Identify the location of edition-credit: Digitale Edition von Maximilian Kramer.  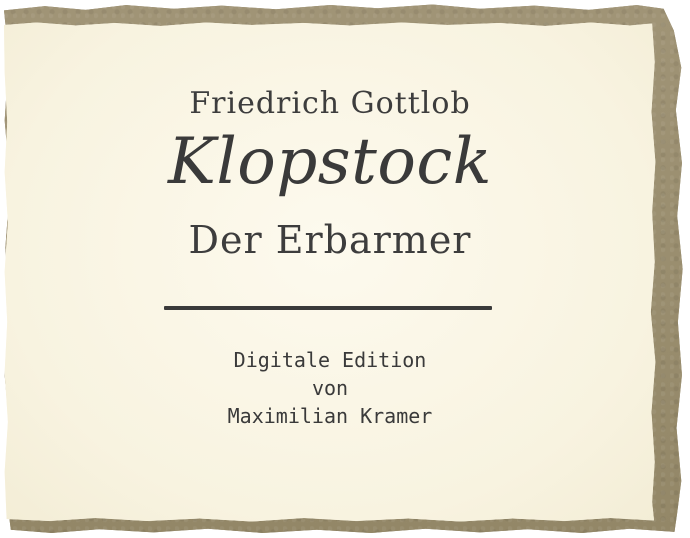
(329, 388).